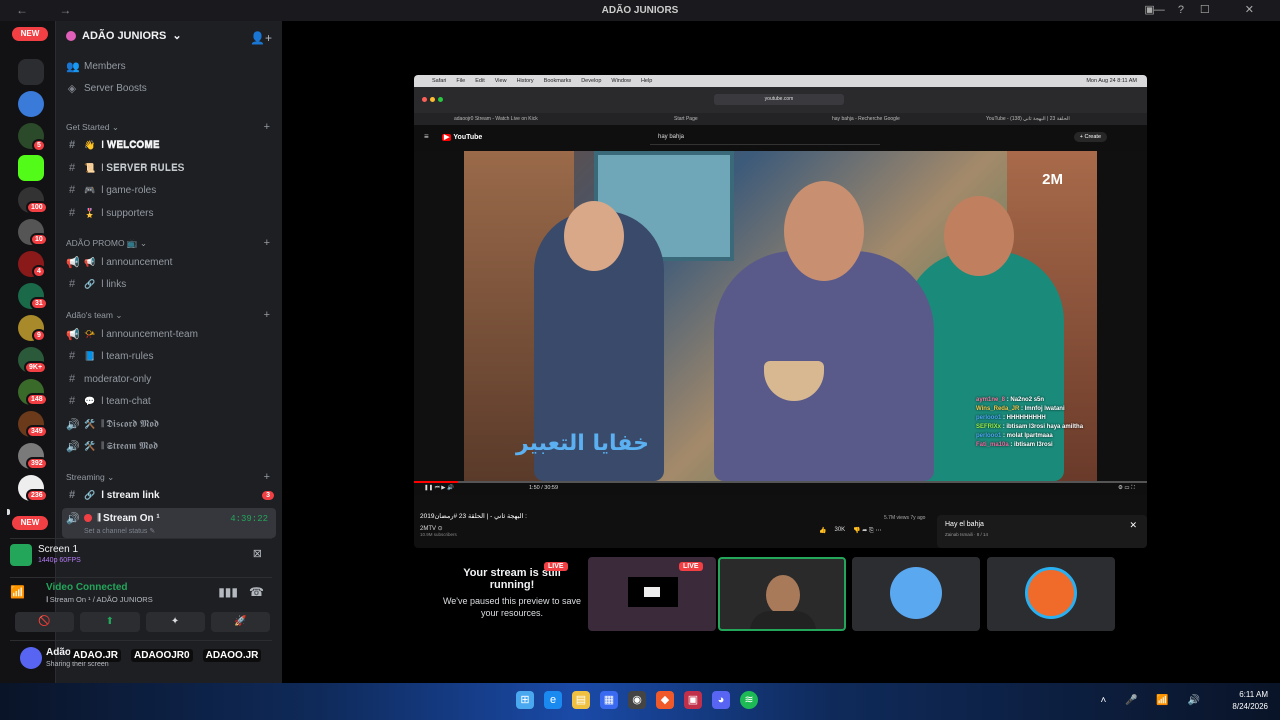 The width and height of the screenshot is (1280, 720). What do you see at coordinates (637, 700) in the screenshot?
I see `obs-icon: ◉` at bounding box center [637, 700].